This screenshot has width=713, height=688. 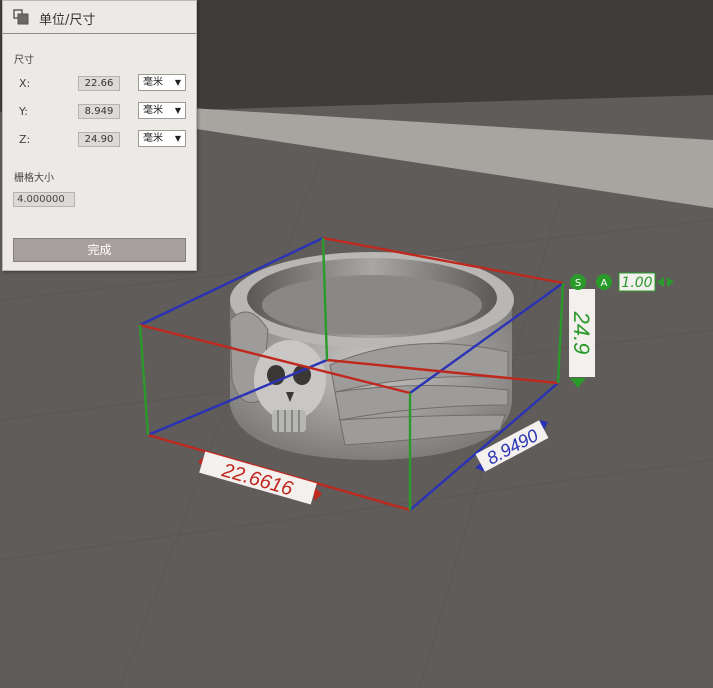 I want to click on z-measure-handle: 24.9, so click(x=582, y=332).